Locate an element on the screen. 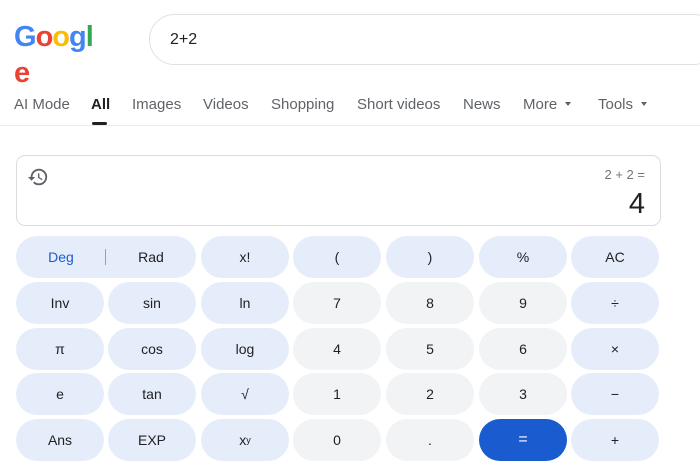 The image size is (700, 475). calculator-display: 2 + 2 = 4 is located at coordinates (338, 190).